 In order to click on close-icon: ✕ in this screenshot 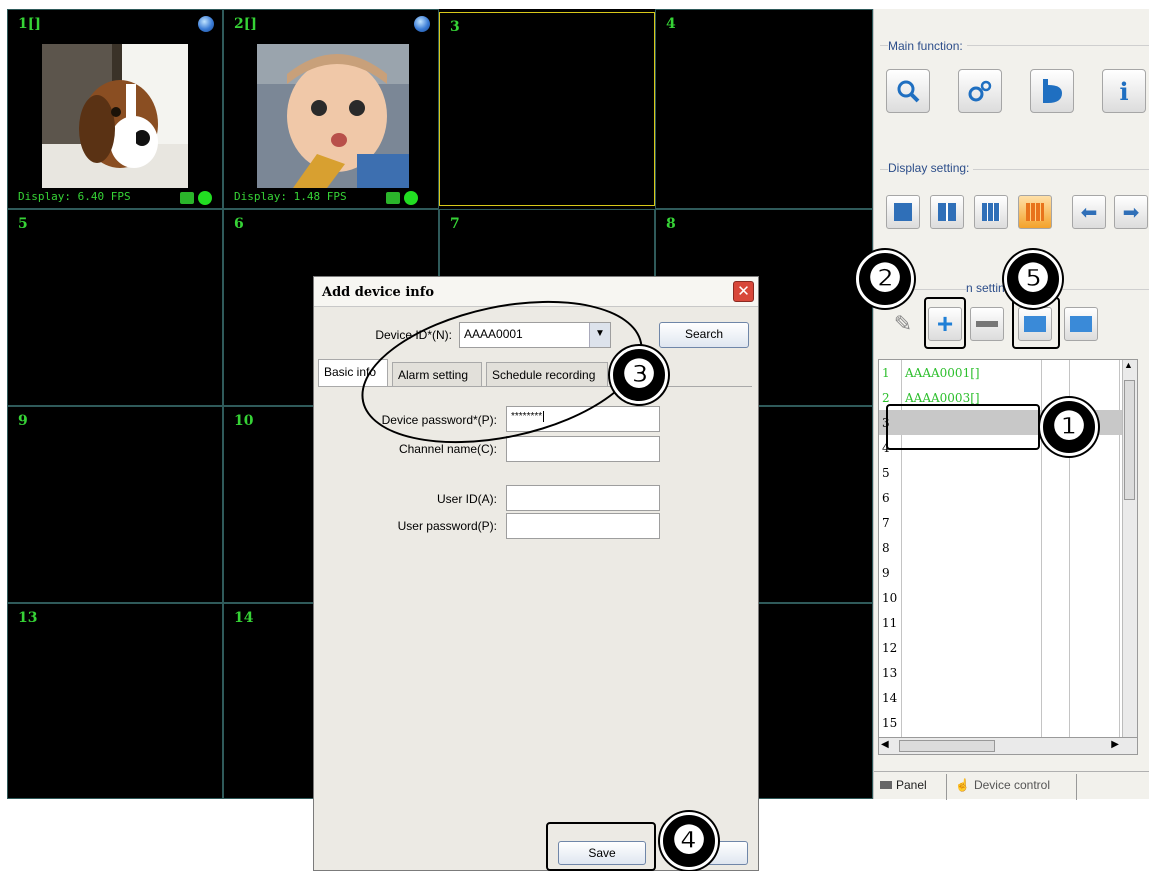, I will do `click(743, 291)`.